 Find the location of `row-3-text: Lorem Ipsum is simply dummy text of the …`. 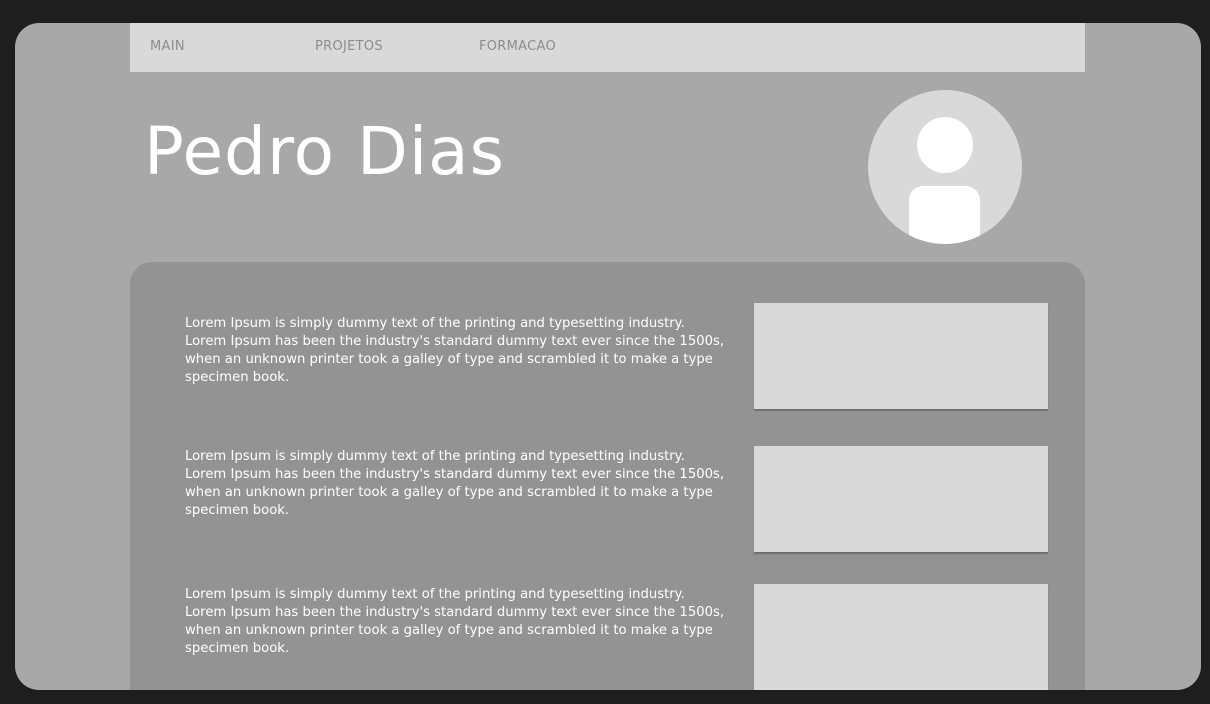

row-3-text: Lorem Ipsum is simply dummy text of the … is located at coordinates (455, 621).